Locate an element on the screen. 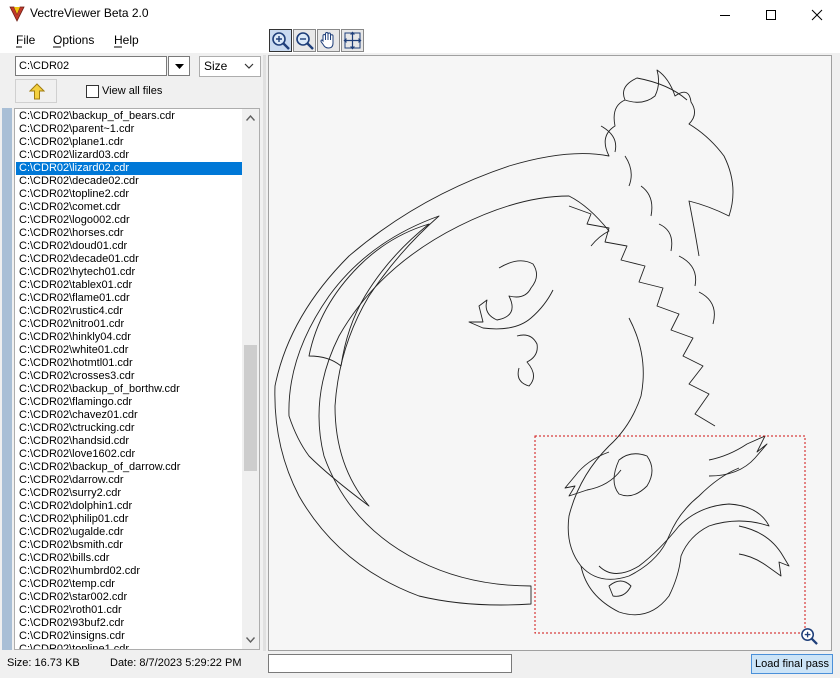 The width and height of the screenshot is (840, 678). maximize-button is located at coordinates (771, 14).